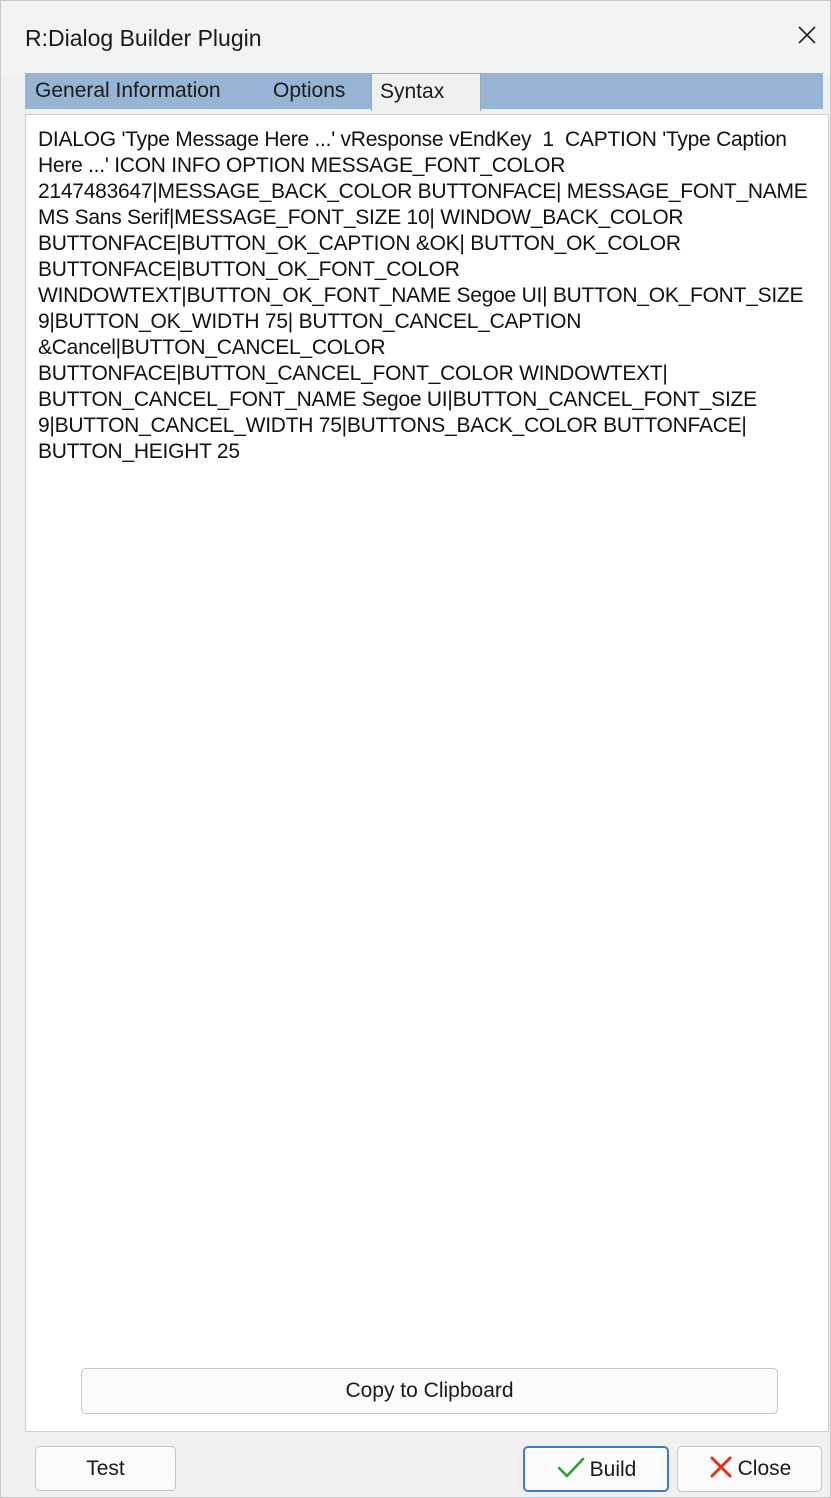 This screenshot has width=831, height=1498. I want to click on tab-strip: General Information Options Syntax, so click(424, 92).